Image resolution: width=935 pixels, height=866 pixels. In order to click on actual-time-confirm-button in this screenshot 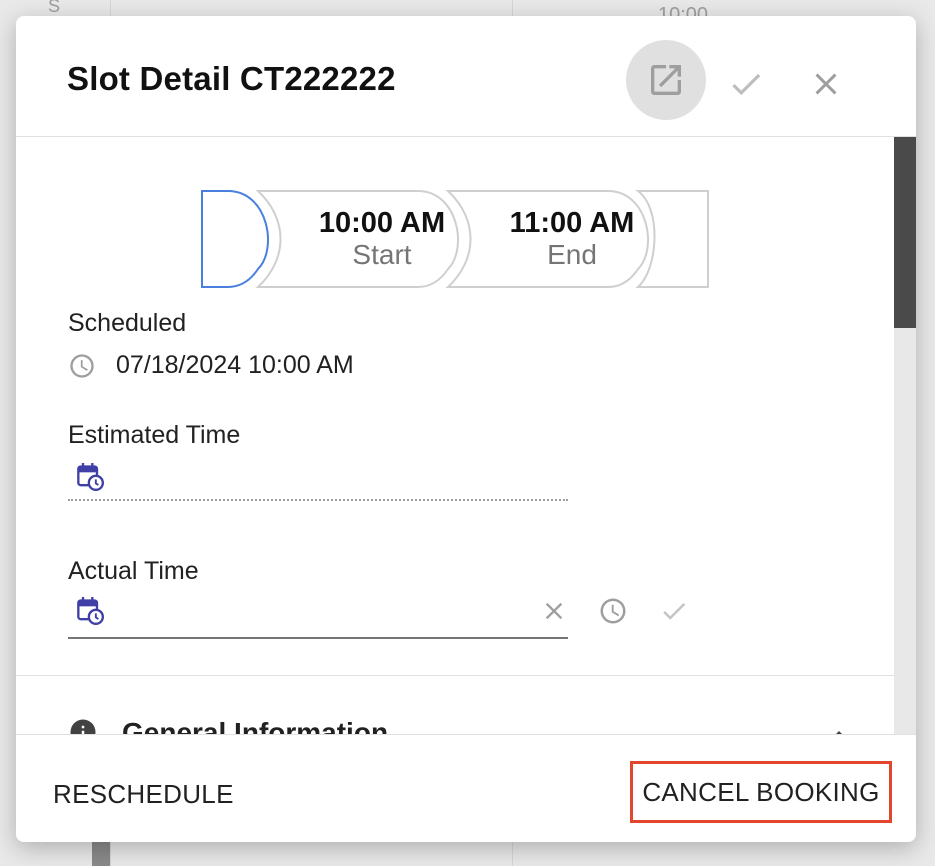, I will do `click(674, 611)`.